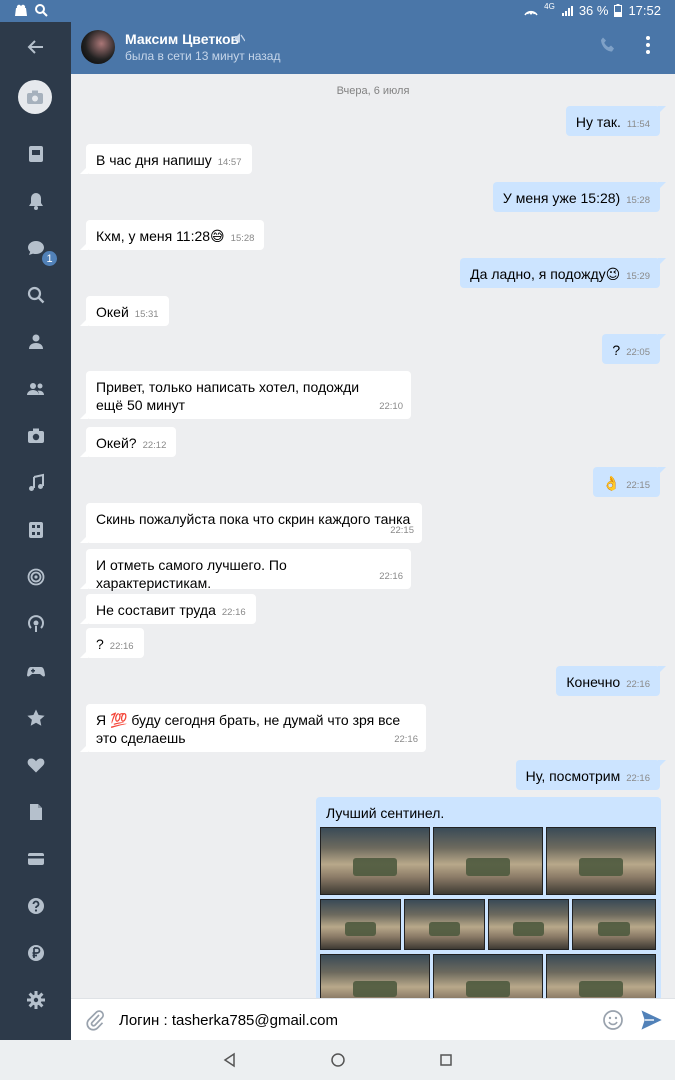  What do you see at coordinates (230, 1060) in the screenshot?
I see `nav-back-icon` at bounding box center [230, 1060].